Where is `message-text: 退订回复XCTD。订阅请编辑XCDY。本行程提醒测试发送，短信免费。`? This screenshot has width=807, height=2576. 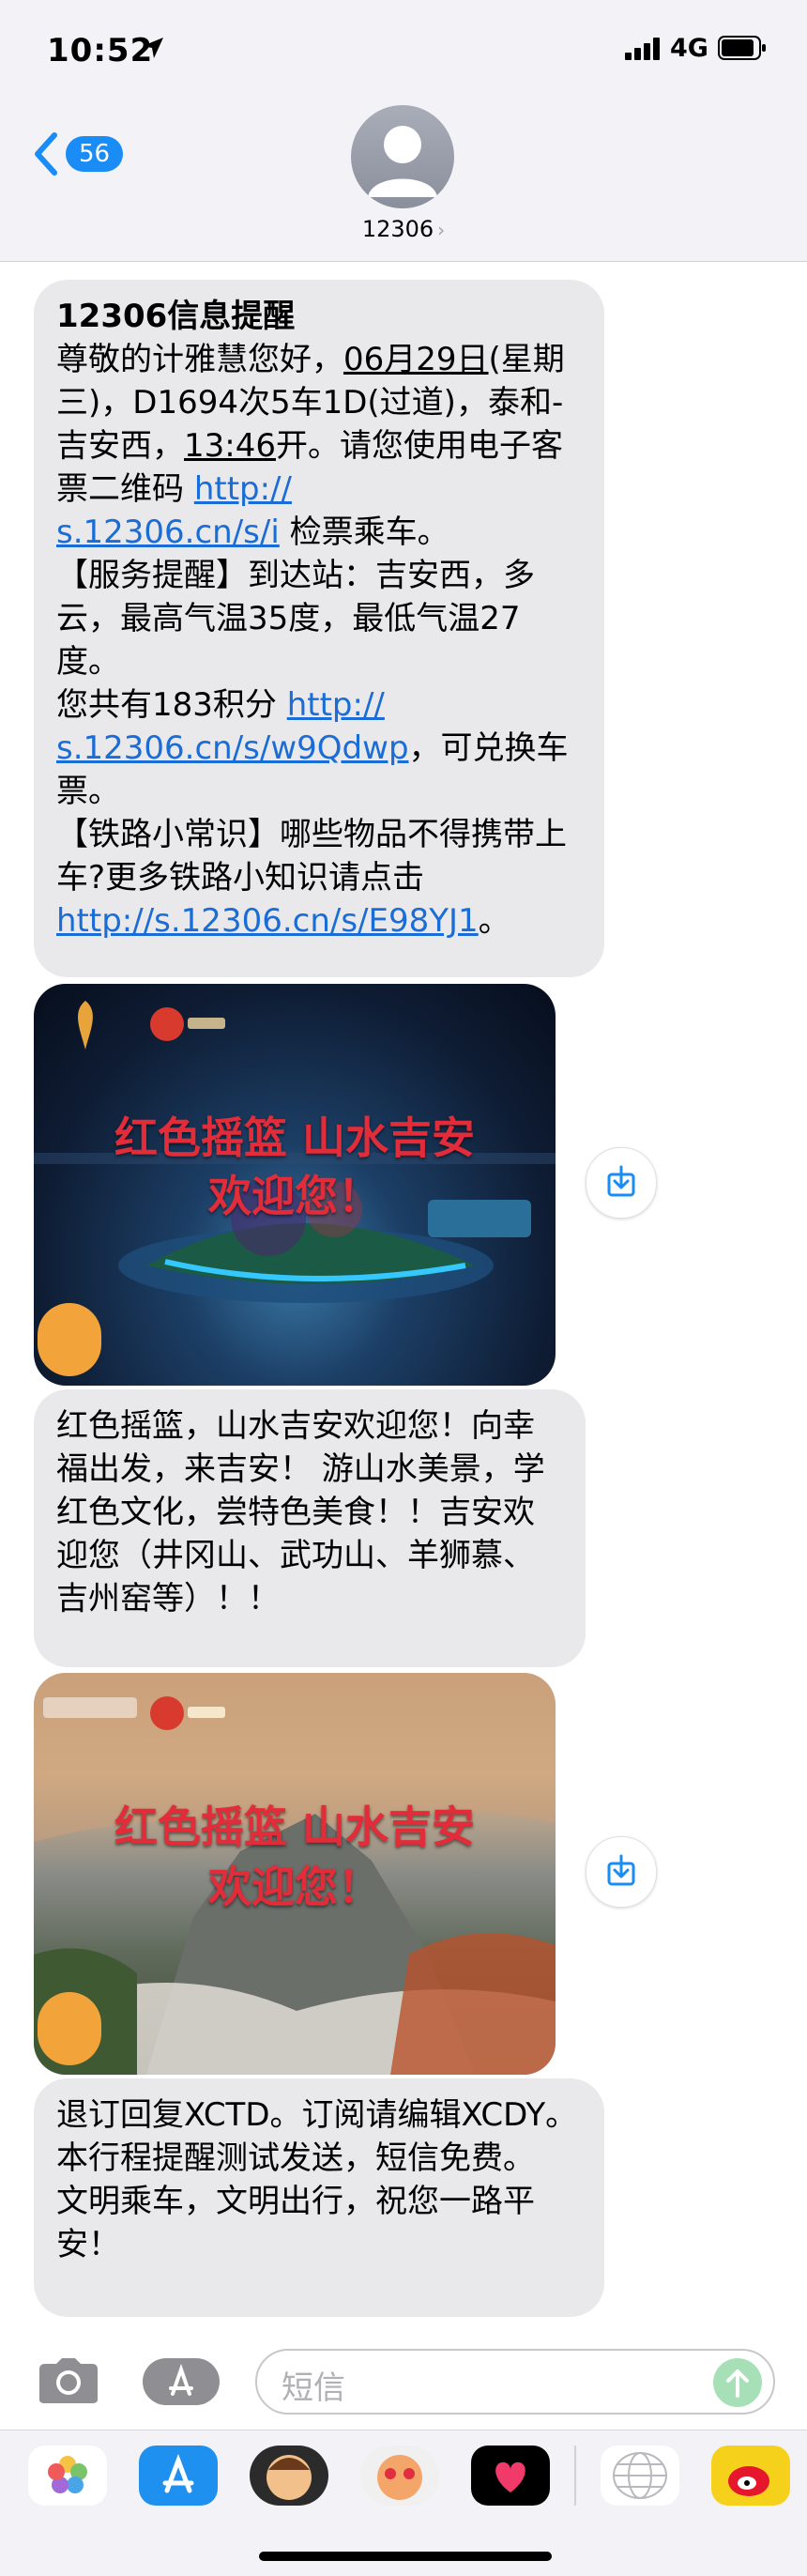 message-text: 退订回复XCTD。订阅请编辑XCDY。本行程提醒测试发送，短信免费。 is located at coordinates (317, 2137).